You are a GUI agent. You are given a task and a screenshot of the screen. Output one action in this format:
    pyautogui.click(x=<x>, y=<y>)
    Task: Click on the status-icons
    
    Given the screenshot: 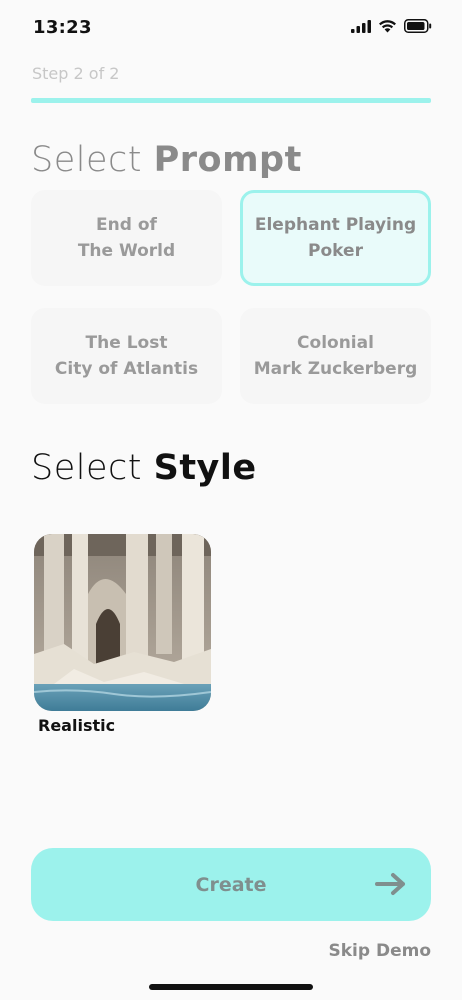 What is the action you would take?
    pyautogui.click(x=391, y=26)
    